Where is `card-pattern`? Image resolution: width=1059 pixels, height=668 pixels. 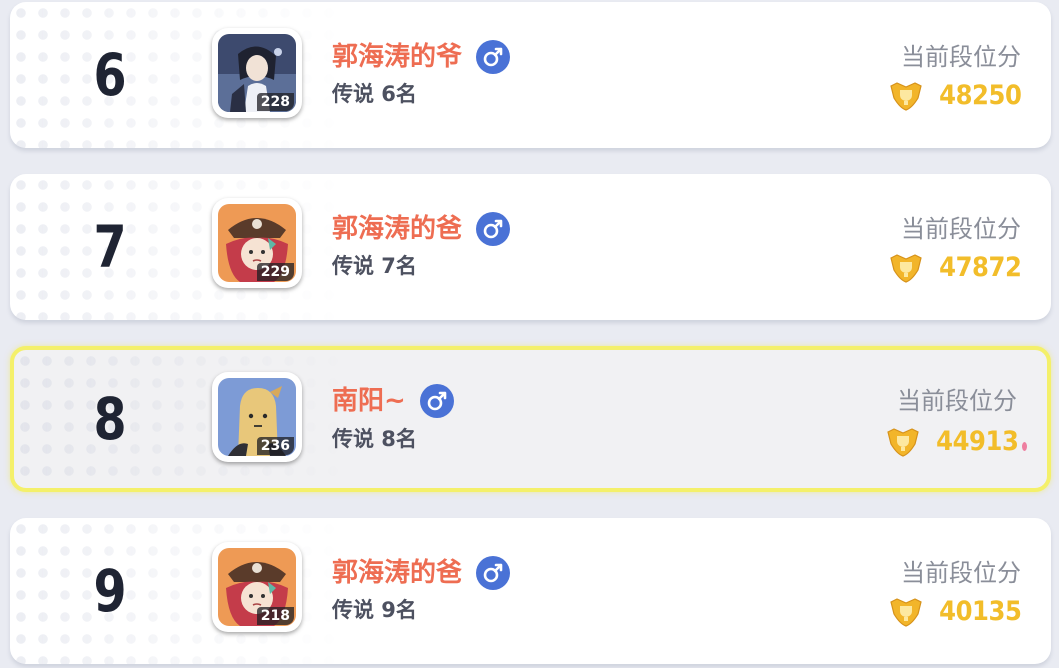 card-pattern is located at coordinates (184, 419).